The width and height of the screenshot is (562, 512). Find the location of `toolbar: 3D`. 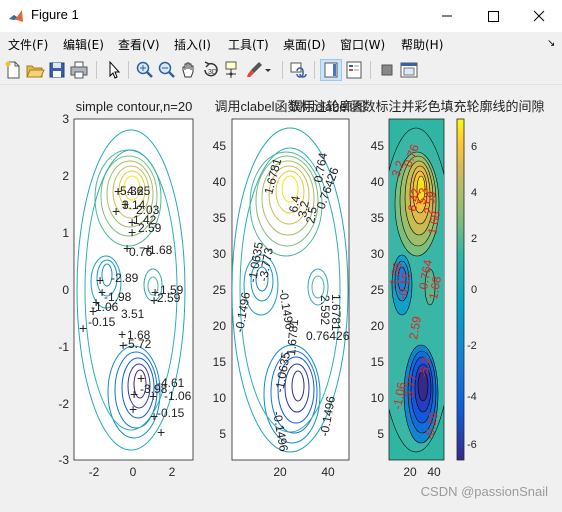

toolbar: 3D is located at coordinates (281, 70).